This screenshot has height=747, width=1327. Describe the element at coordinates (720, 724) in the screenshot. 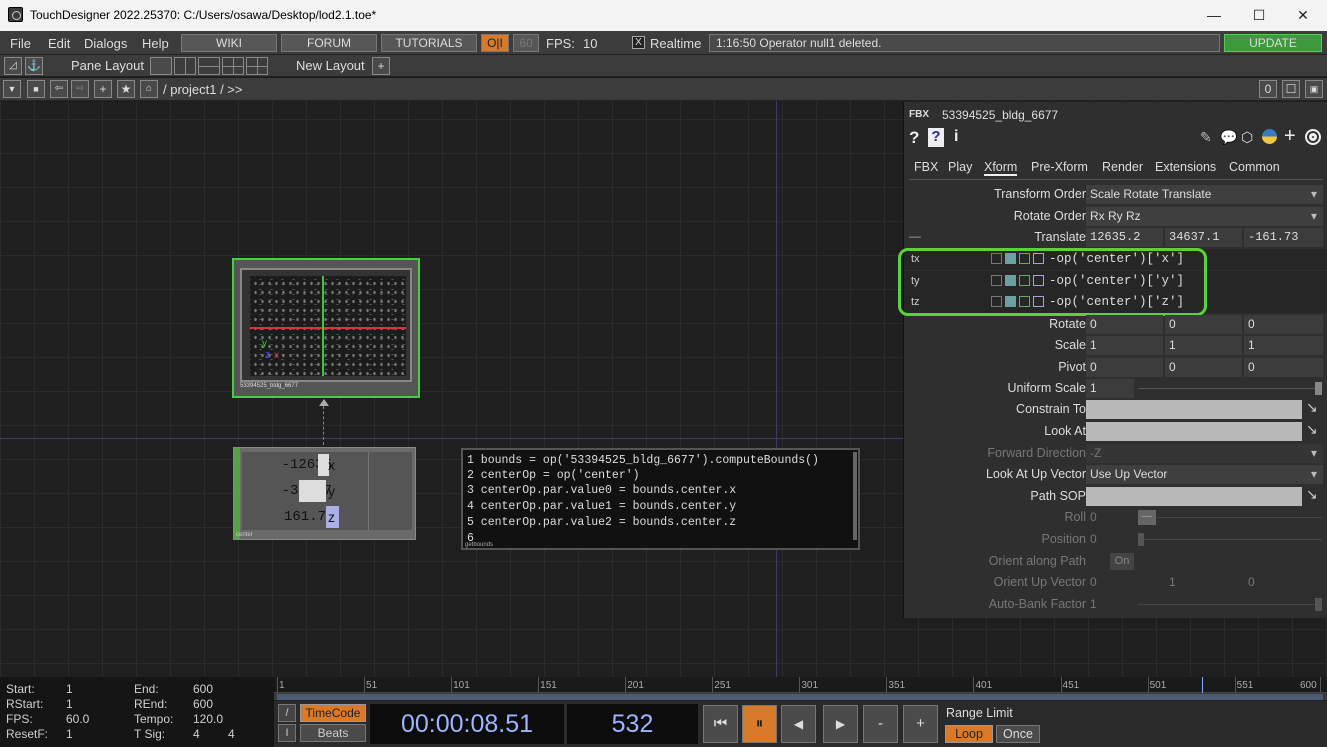

I see `go-to-start-button: ⏮` at that location.